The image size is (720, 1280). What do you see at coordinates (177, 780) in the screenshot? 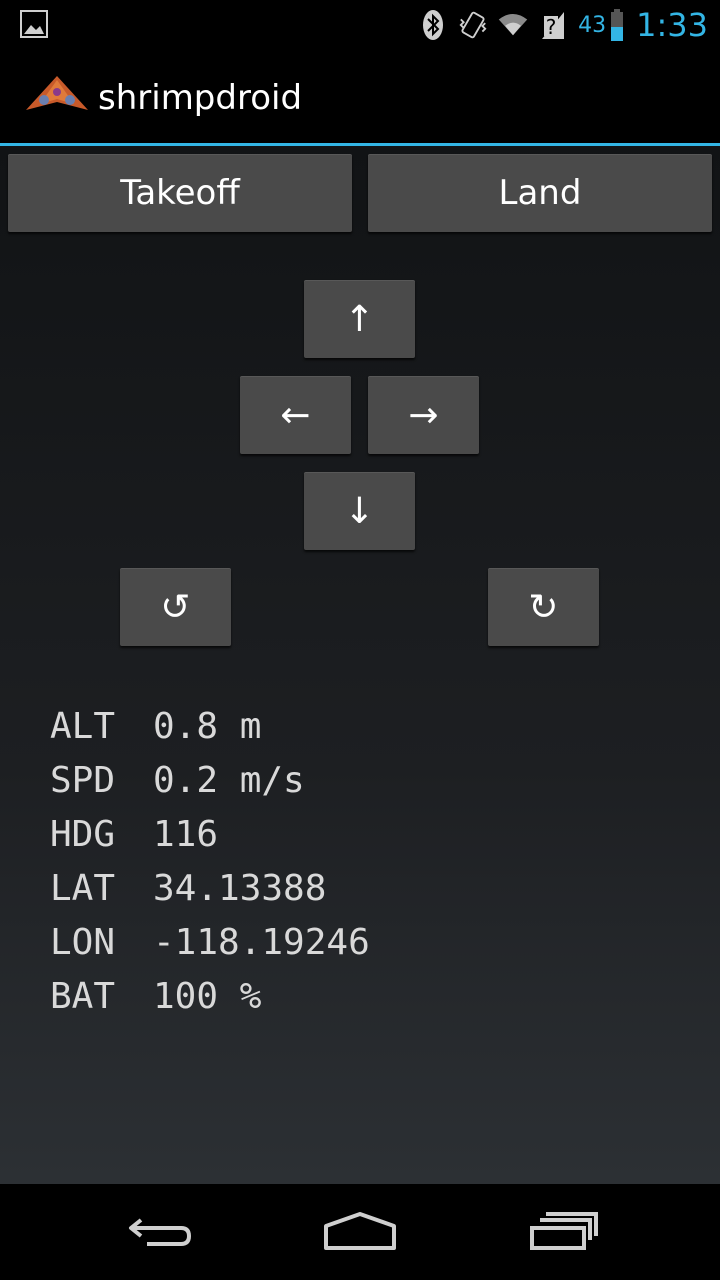
I see `telemetry-row-spd: SPD 0.2 m/s` at bounding box center [177, 780].